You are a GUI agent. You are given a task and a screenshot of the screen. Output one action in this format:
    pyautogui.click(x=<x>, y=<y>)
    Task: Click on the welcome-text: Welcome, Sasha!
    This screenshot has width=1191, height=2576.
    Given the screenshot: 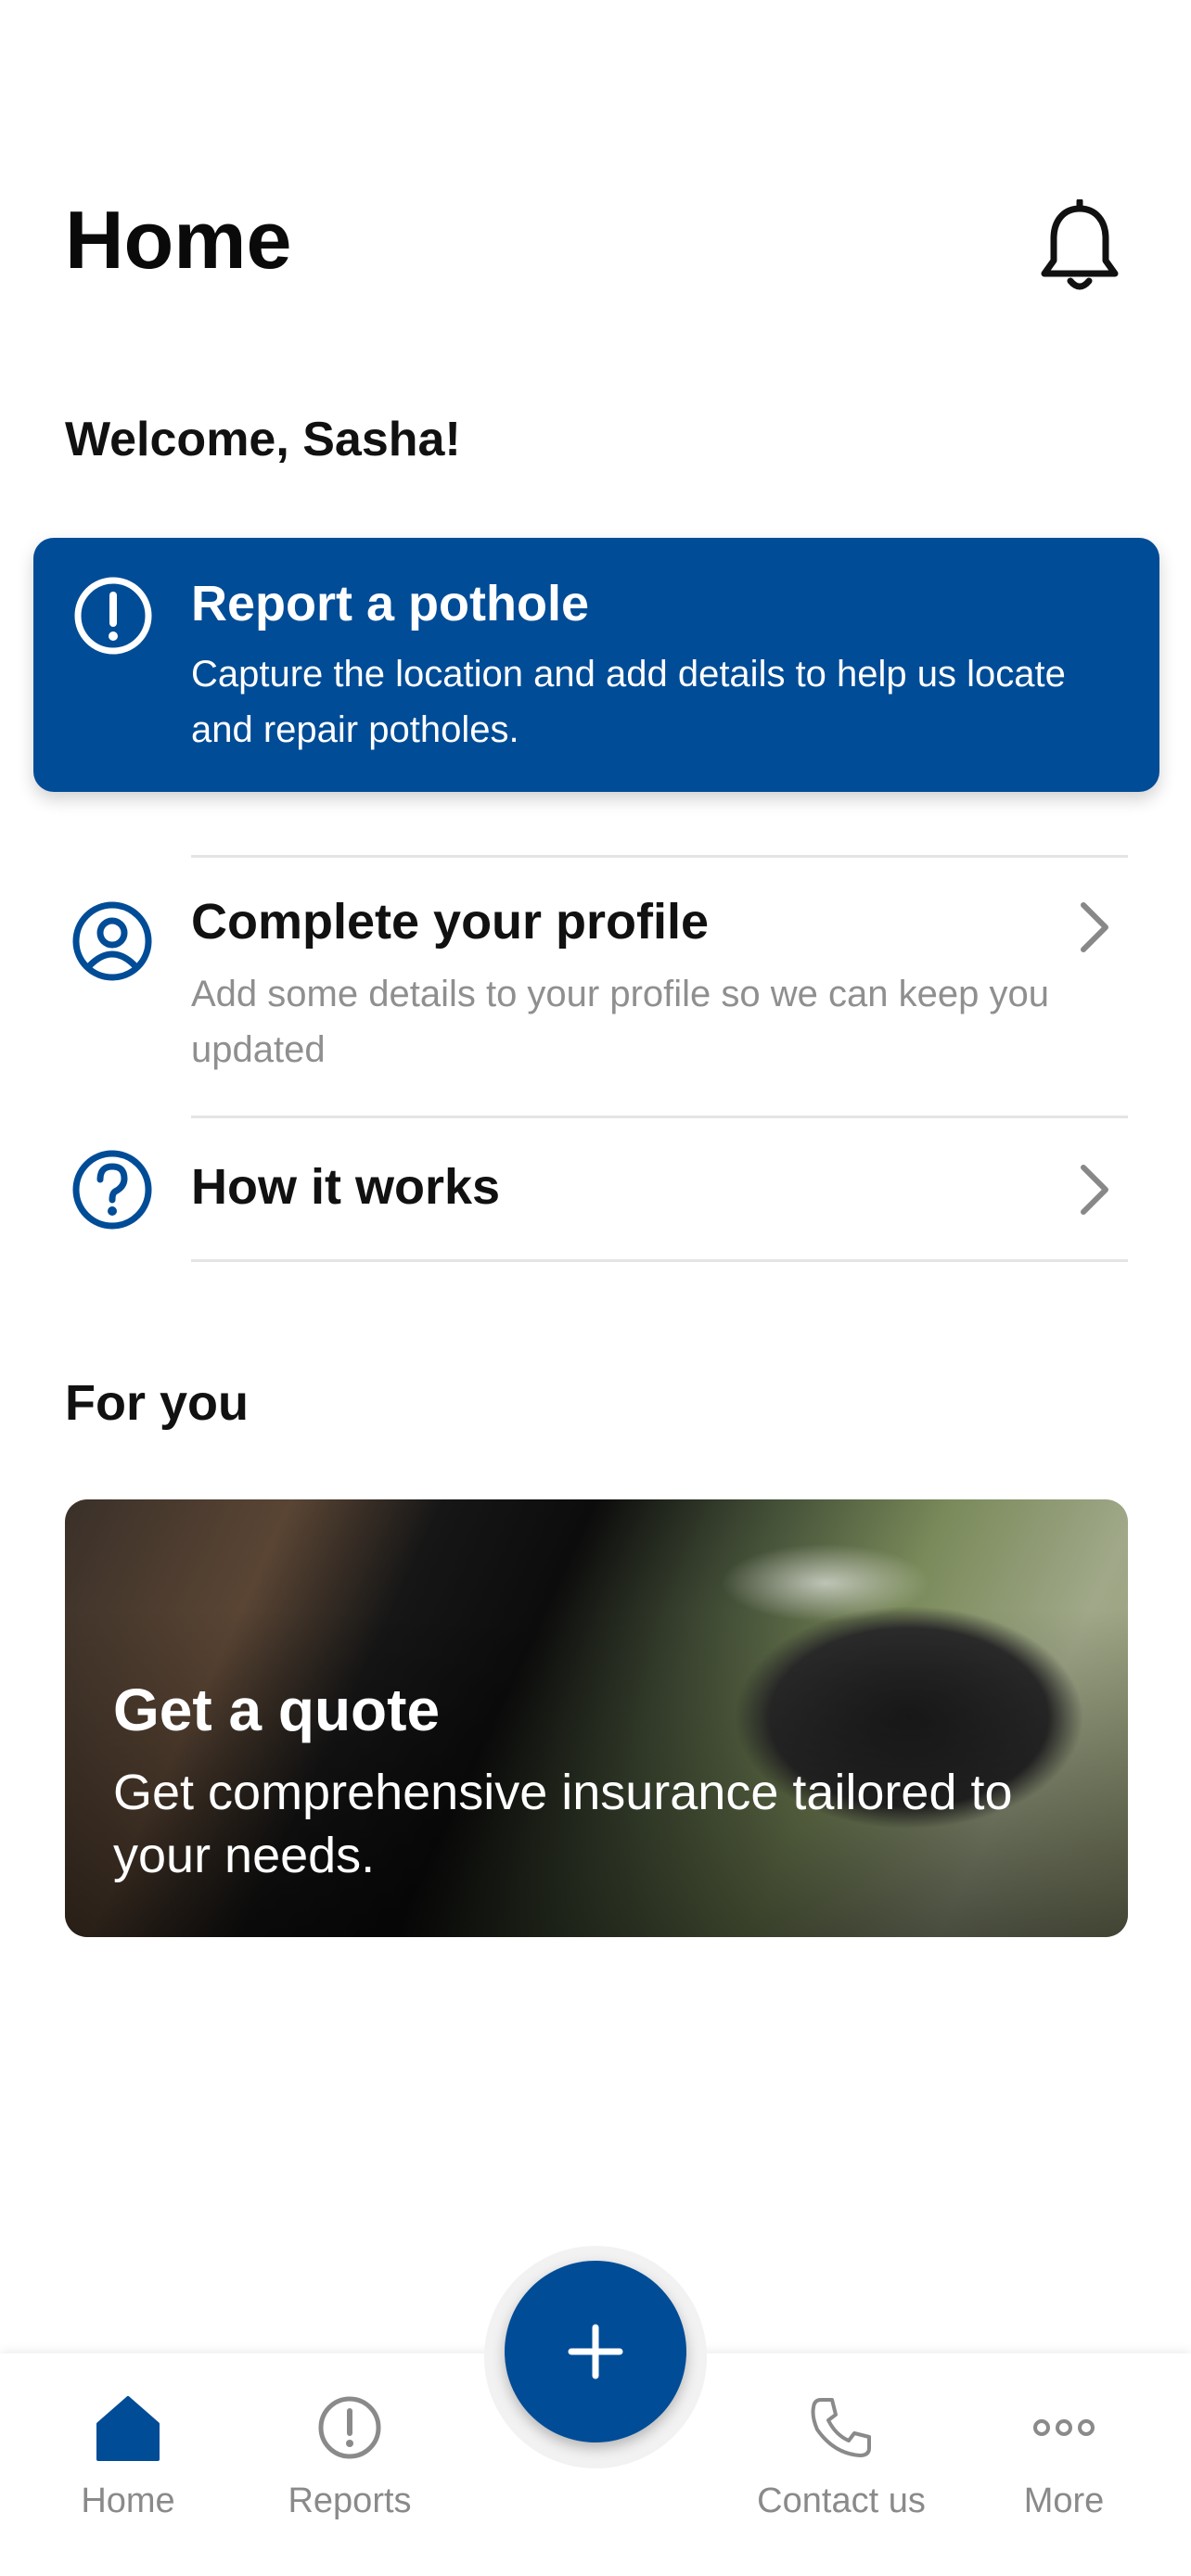 What is the action you would take?
    pyautogui.click(x=263, y=440)
    